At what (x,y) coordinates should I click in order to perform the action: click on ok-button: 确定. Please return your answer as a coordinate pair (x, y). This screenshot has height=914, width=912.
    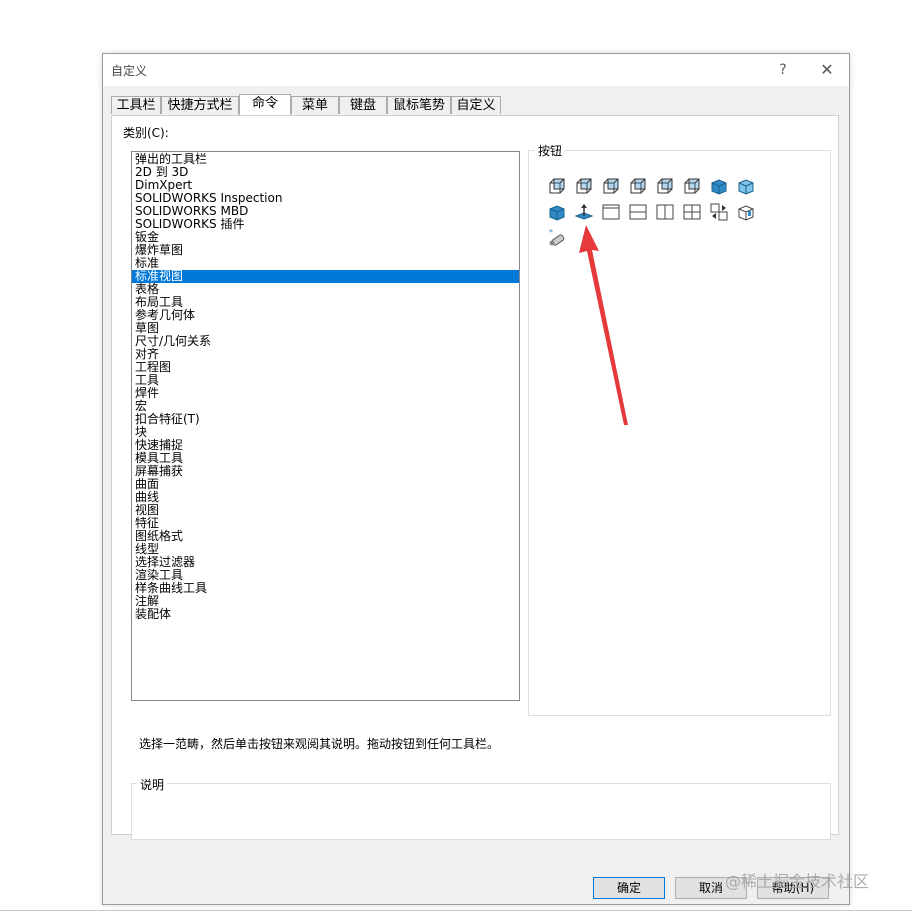
    Looking at the image, I should click on (629, 888).